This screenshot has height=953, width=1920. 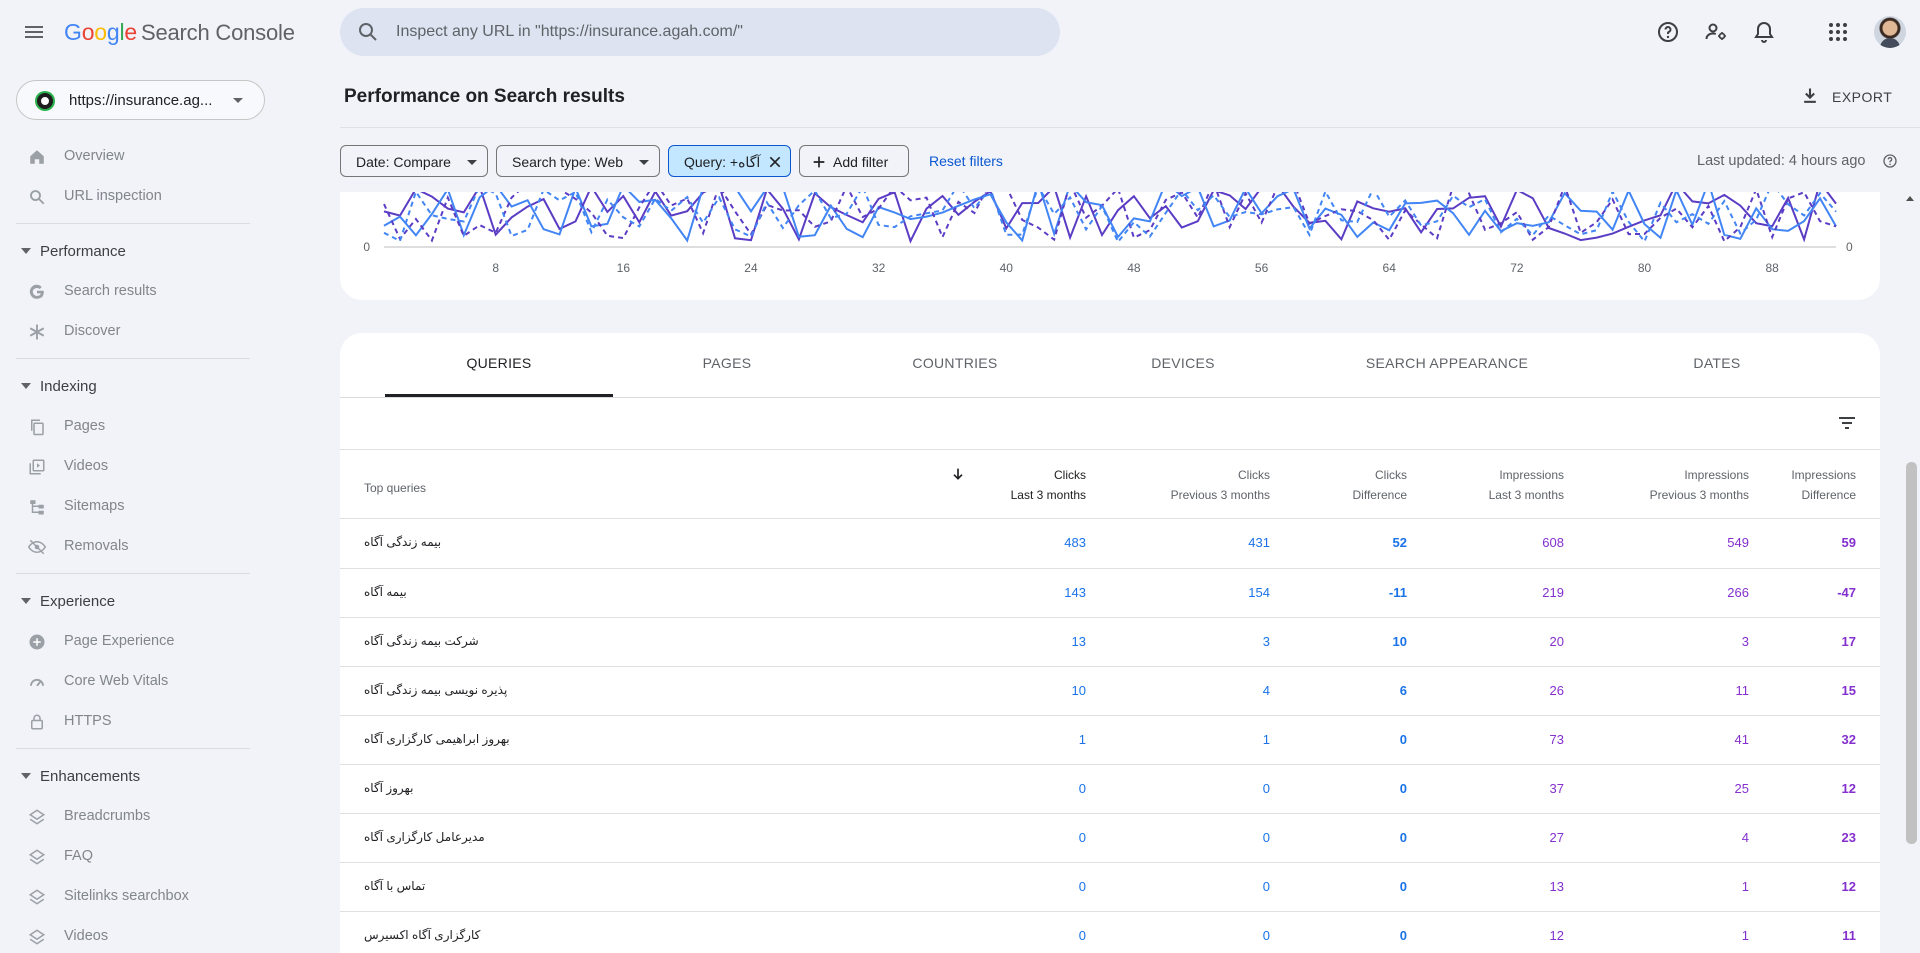 I want to click on tabs-divider, so click(x=1110, y=397).